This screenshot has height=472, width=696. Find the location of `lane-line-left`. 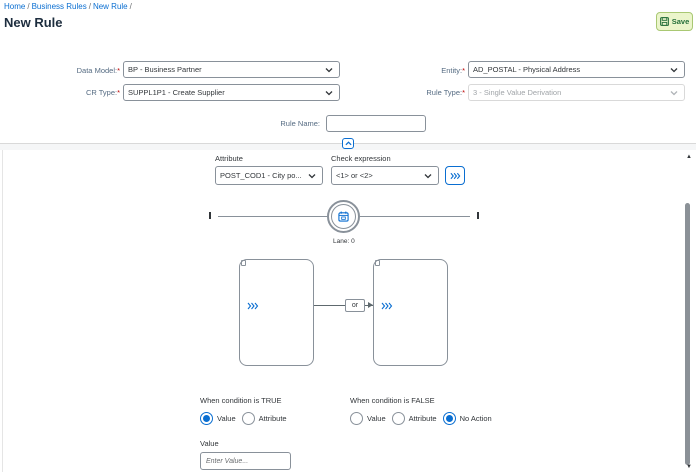

lane-line-left is located at coordinates (272, 216).